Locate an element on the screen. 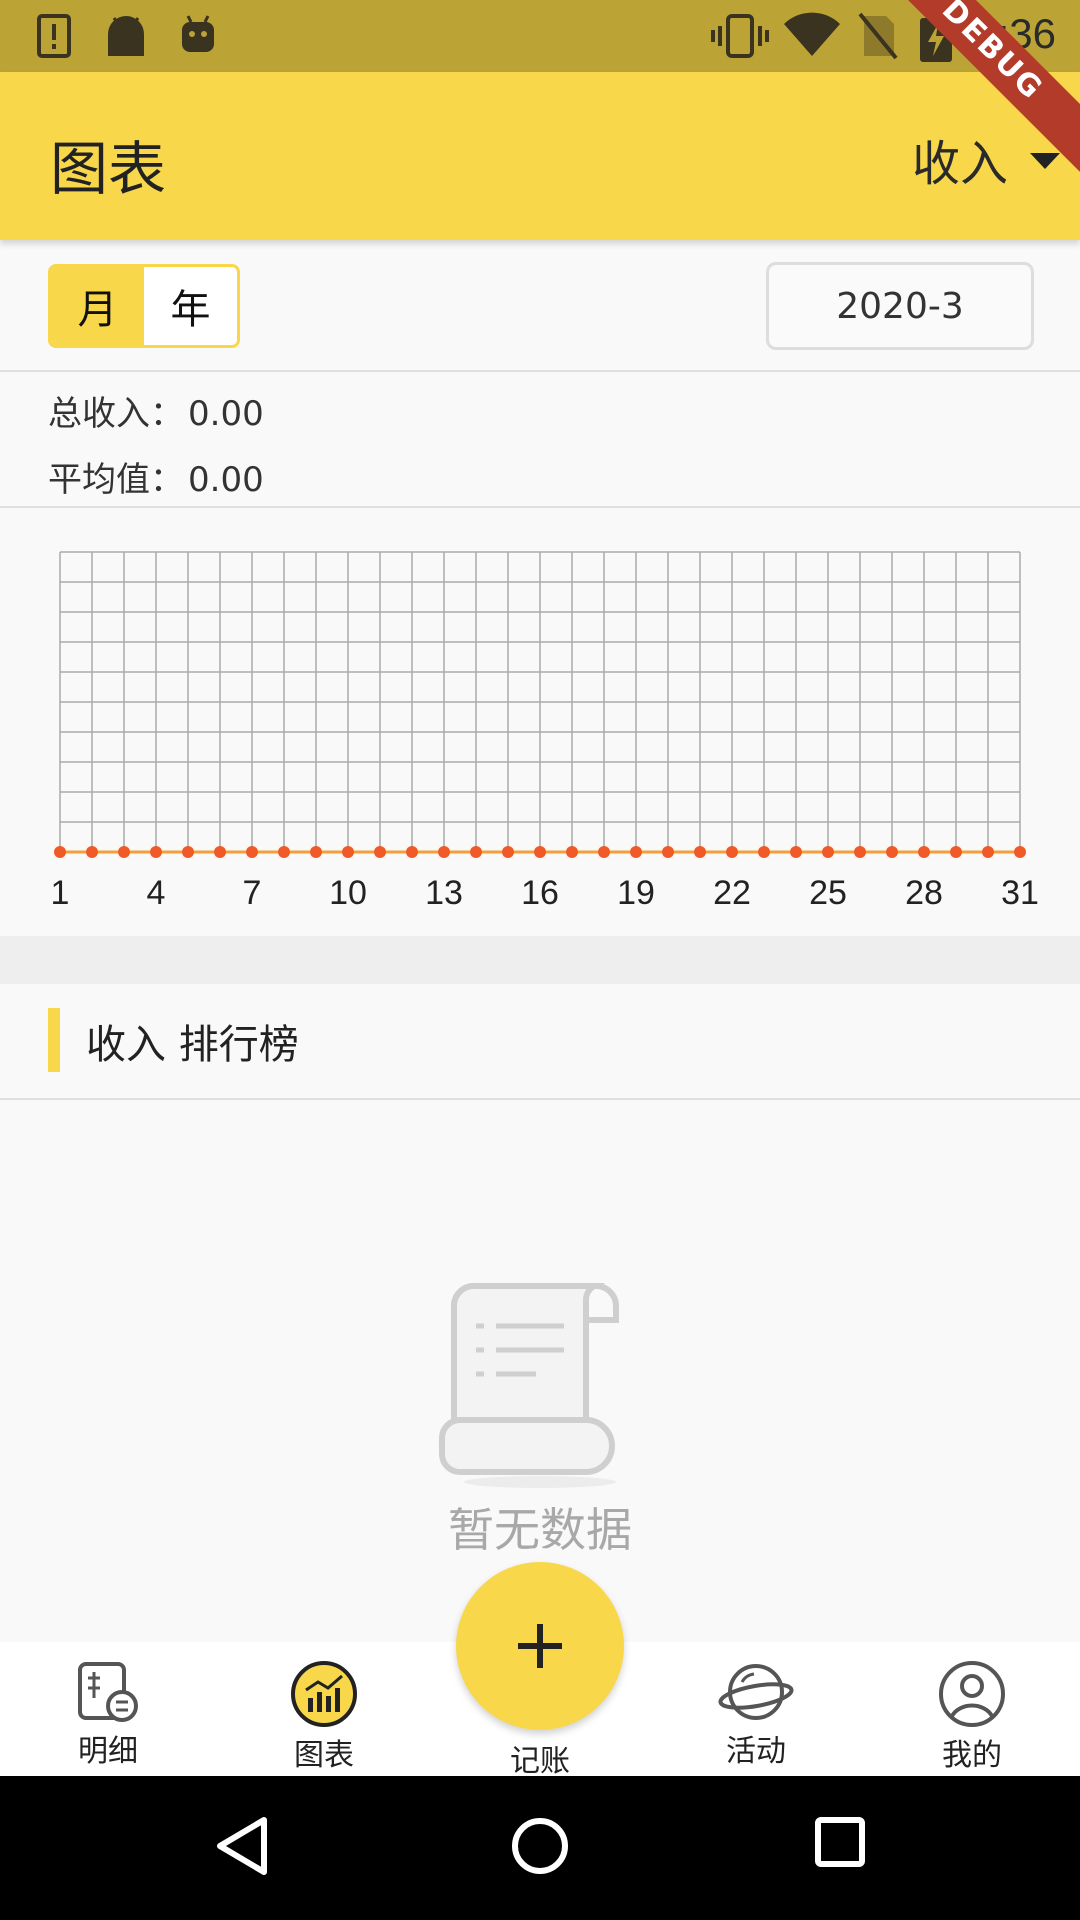 The width and height of the screenshot is (1080, 1920). average-row: 平均值： 0.00 is located at coordinates (156, 476).